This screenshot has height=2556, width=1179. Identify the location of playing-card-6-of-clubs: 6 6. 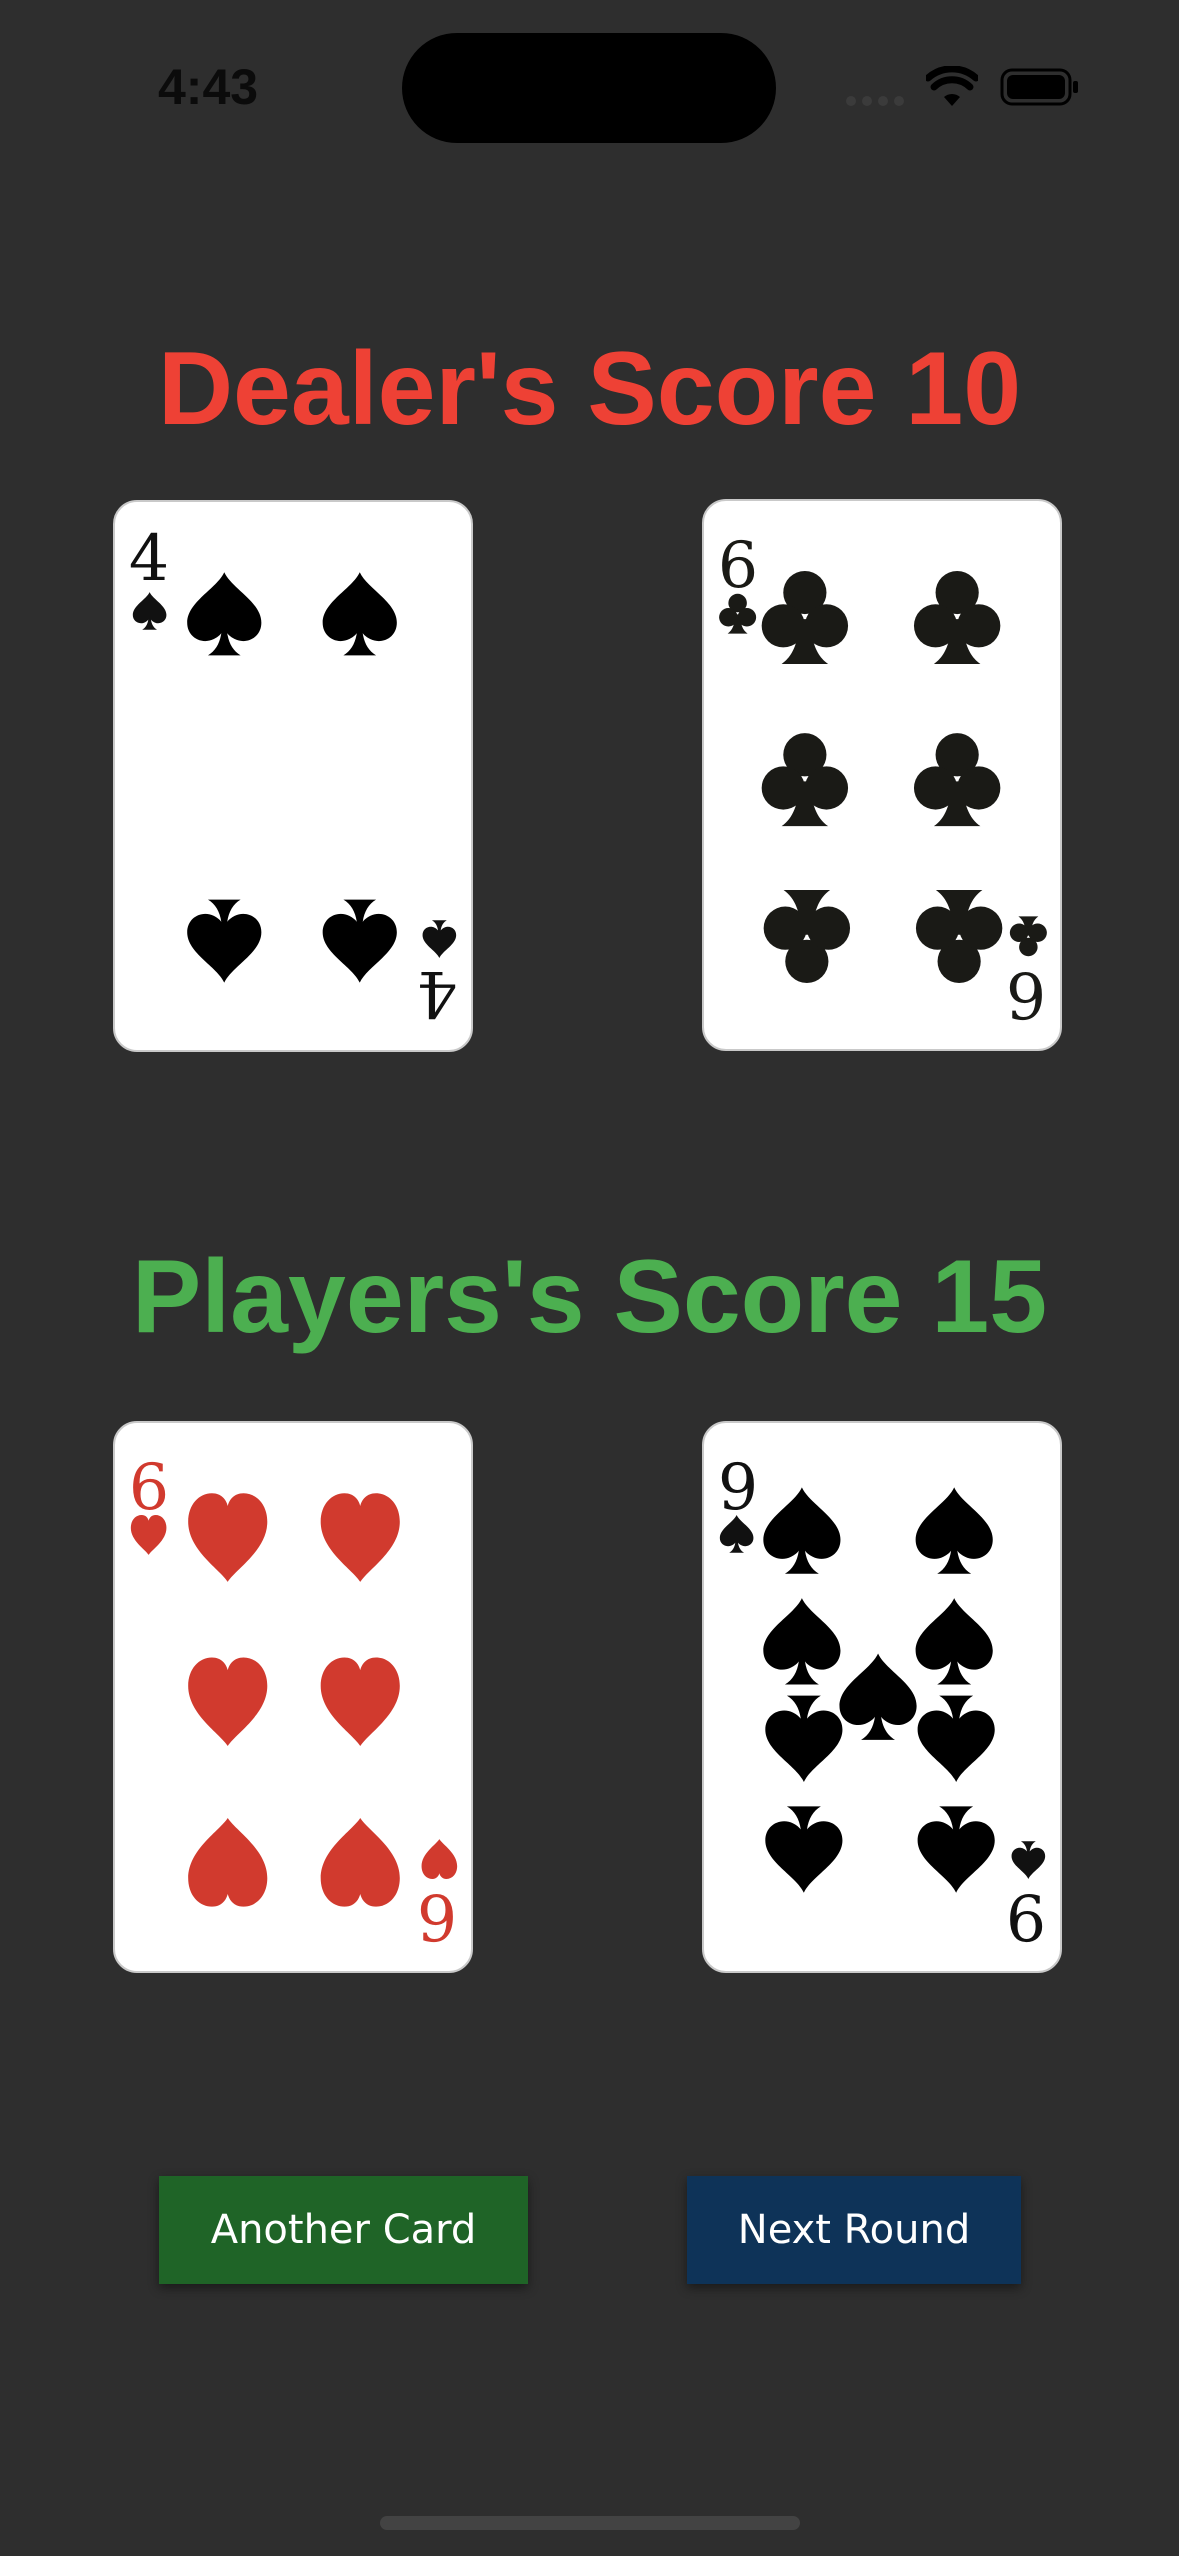
(882, 780).